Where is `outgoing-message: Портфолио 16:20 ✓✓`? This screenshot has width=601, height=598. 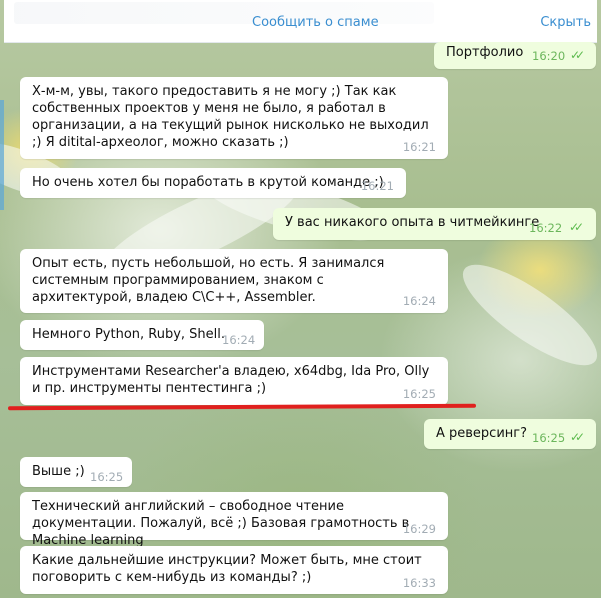
outgoing-message: Портфолио 16:20 ✓✓ is located at coordinates (515, 55).